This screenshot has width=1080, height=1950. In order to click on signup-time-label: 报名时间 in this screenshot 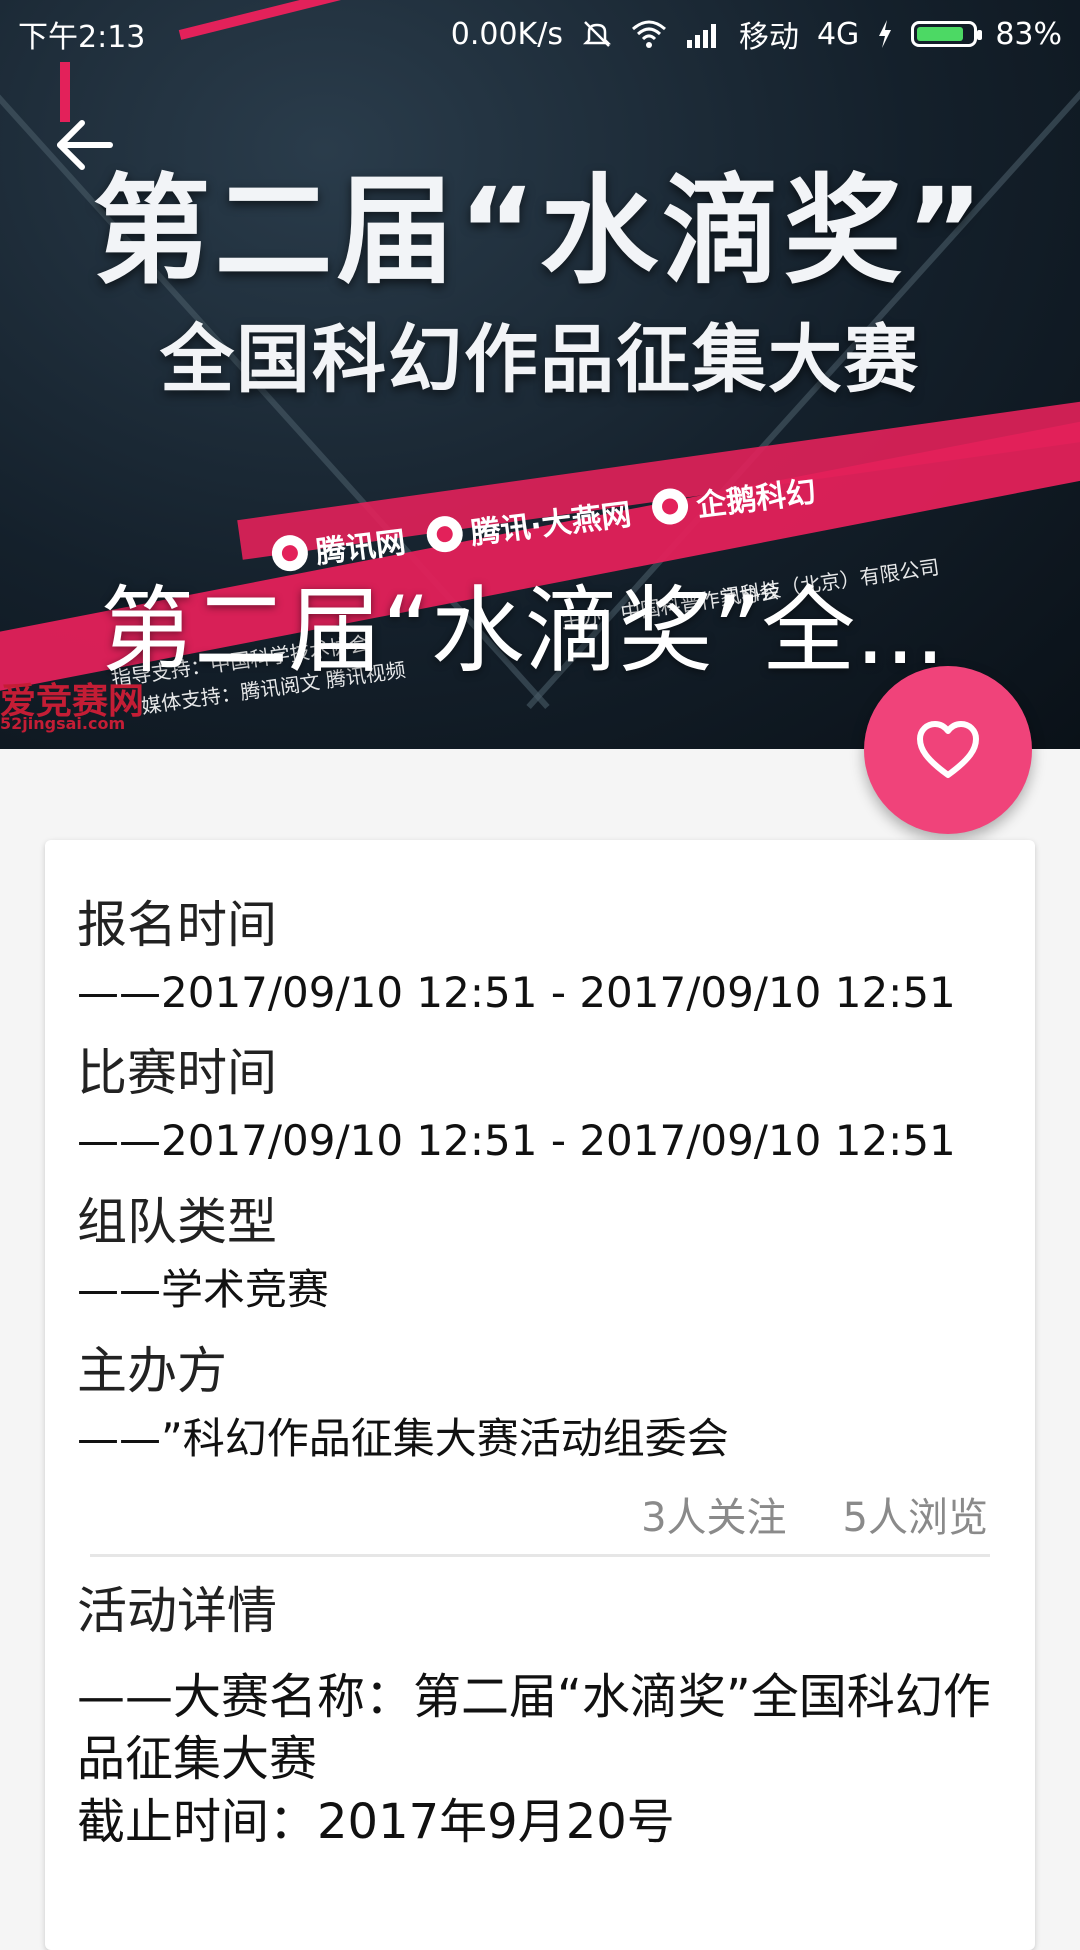, I will do `click(177, 925)`.